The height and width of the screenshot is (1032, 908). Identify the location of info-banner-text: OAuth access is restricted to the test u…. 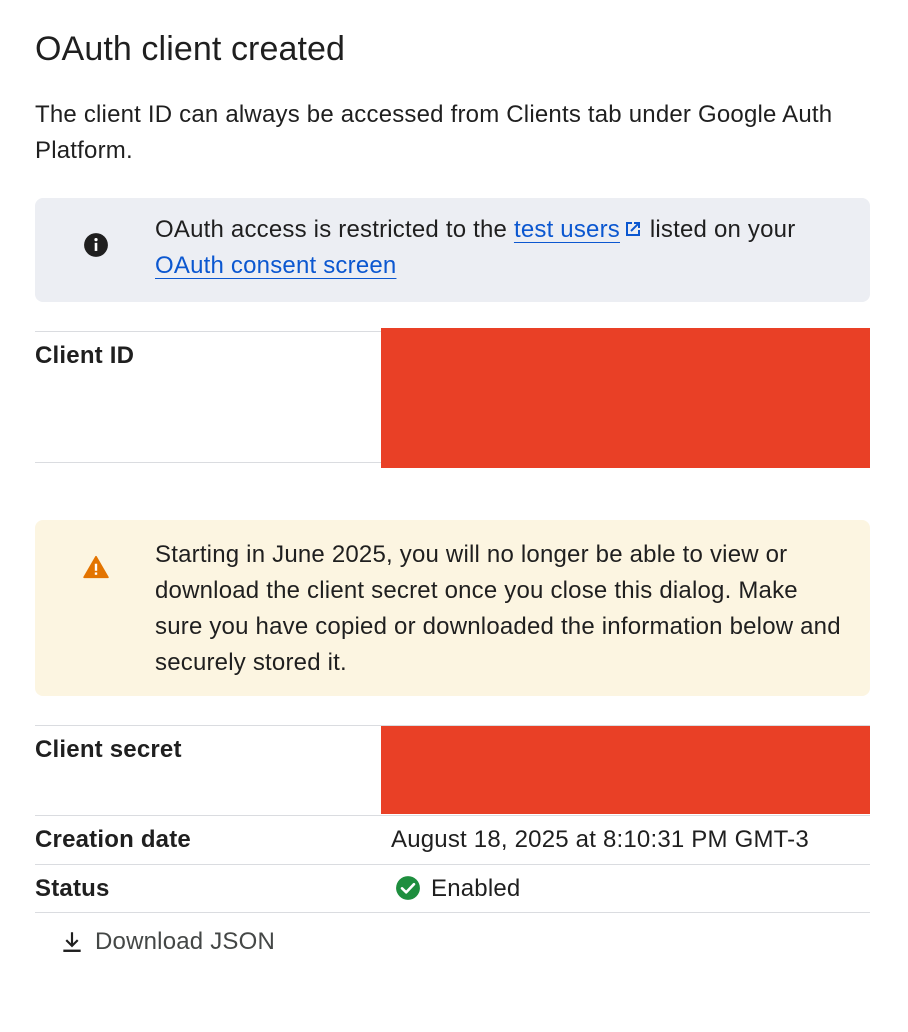
(500, 248).